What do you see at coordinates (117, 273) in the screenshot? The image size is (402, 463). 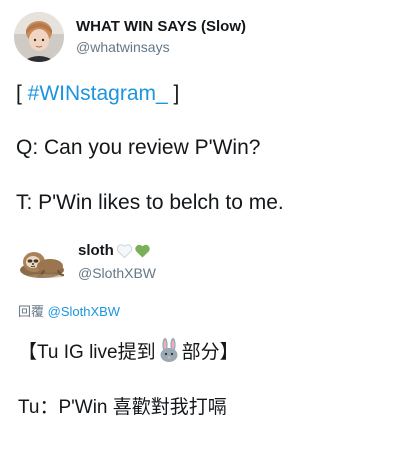 I see `quoted-handle: @SlothXBW` at bounding box center [117, 273].